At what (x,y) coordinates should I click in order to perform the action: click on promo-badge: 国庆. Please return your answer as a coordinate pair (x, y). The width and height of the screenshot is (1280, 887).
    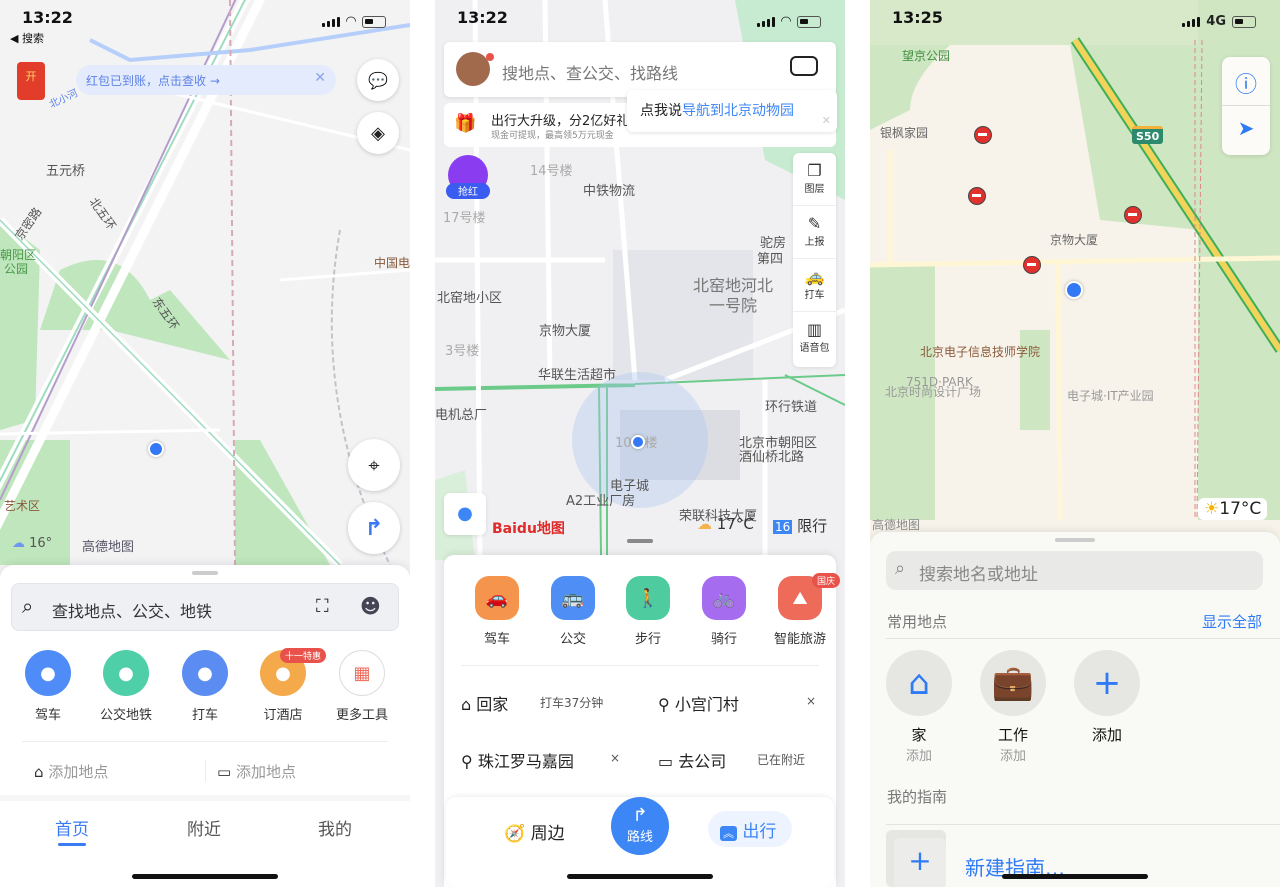
    Looking at the image, I should click on (826, 580).